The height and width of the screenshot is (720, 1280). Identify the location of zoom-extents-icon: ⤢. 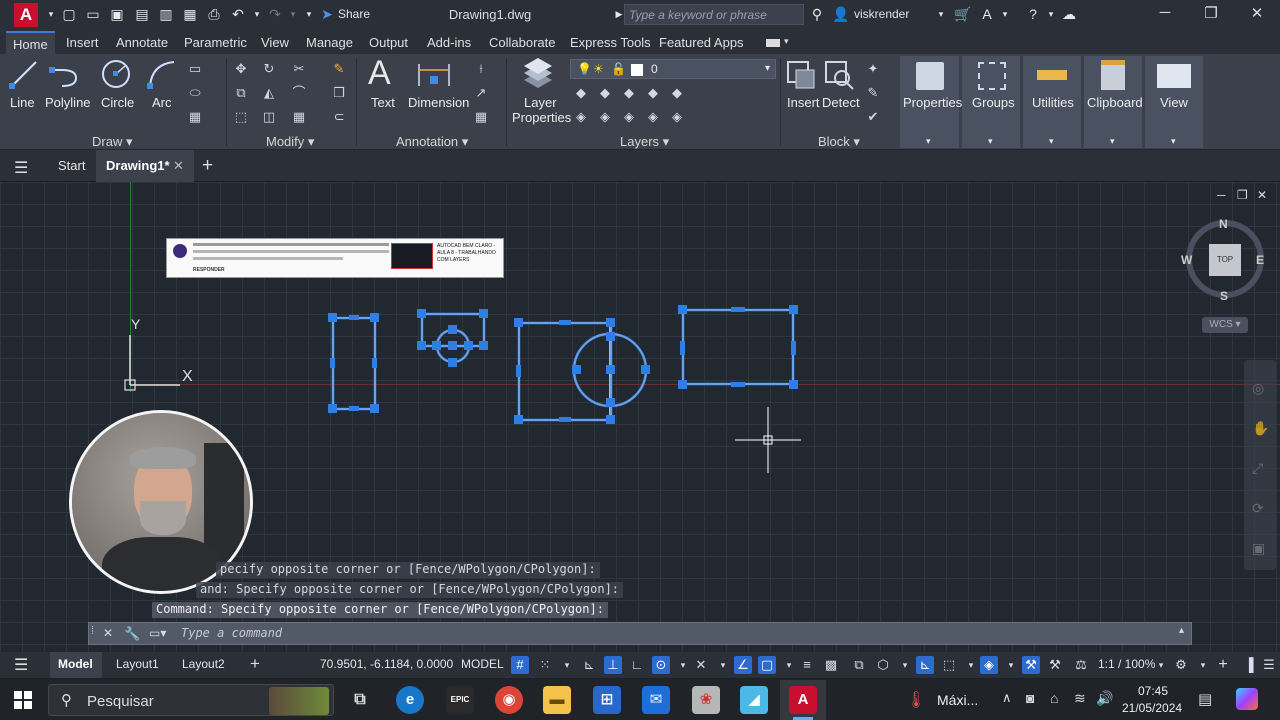
(1257, 468).